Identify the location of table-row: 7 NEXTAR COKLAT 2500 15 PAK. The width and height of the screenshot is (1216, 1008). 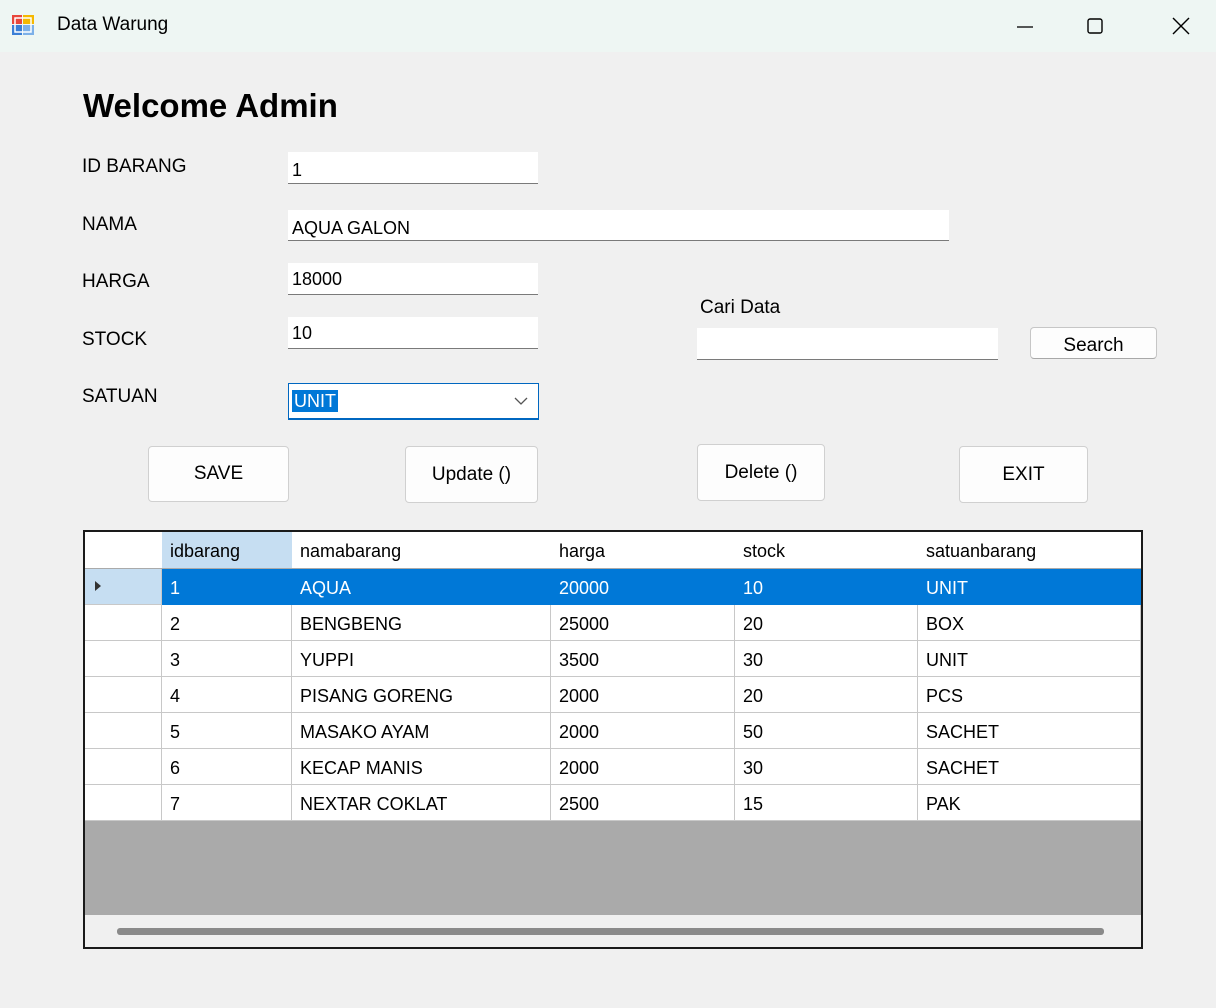
(613, 803).